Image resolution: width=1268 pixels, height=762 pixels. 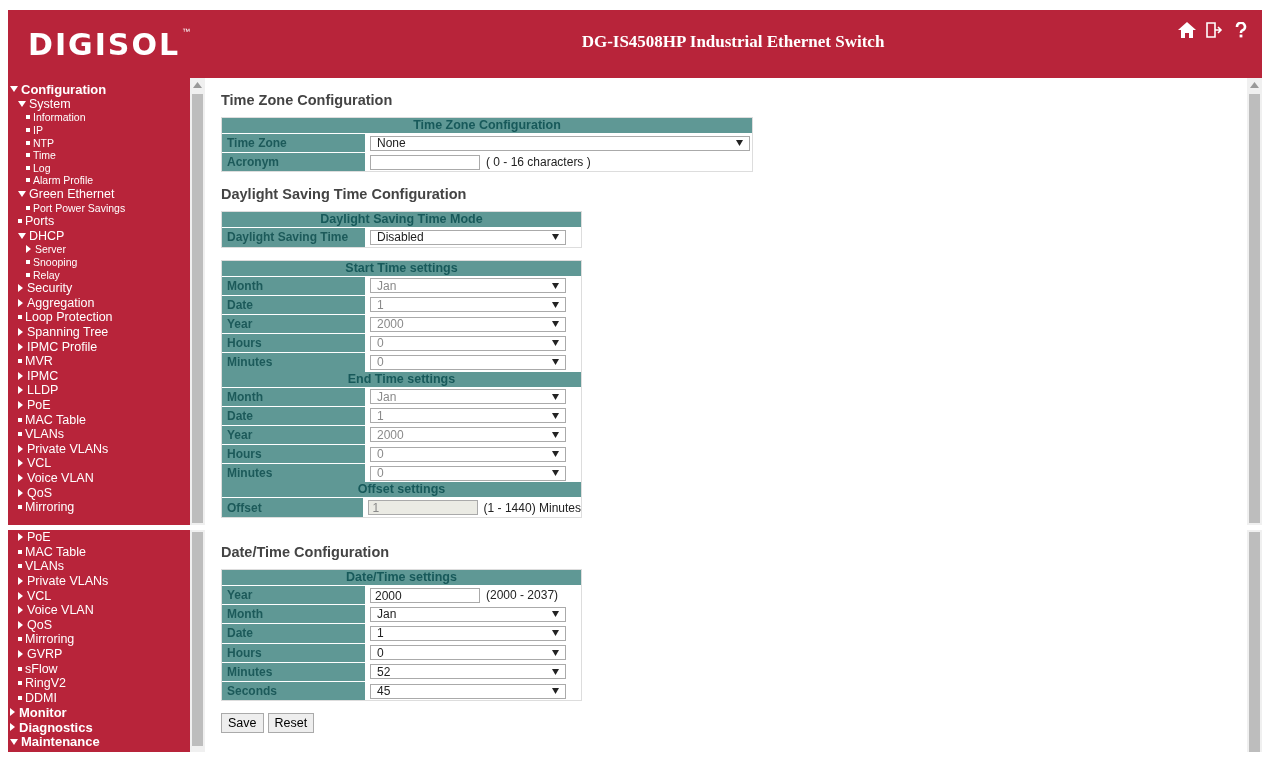 I want to click on select-field: Jan, so click(x=468, y=614).